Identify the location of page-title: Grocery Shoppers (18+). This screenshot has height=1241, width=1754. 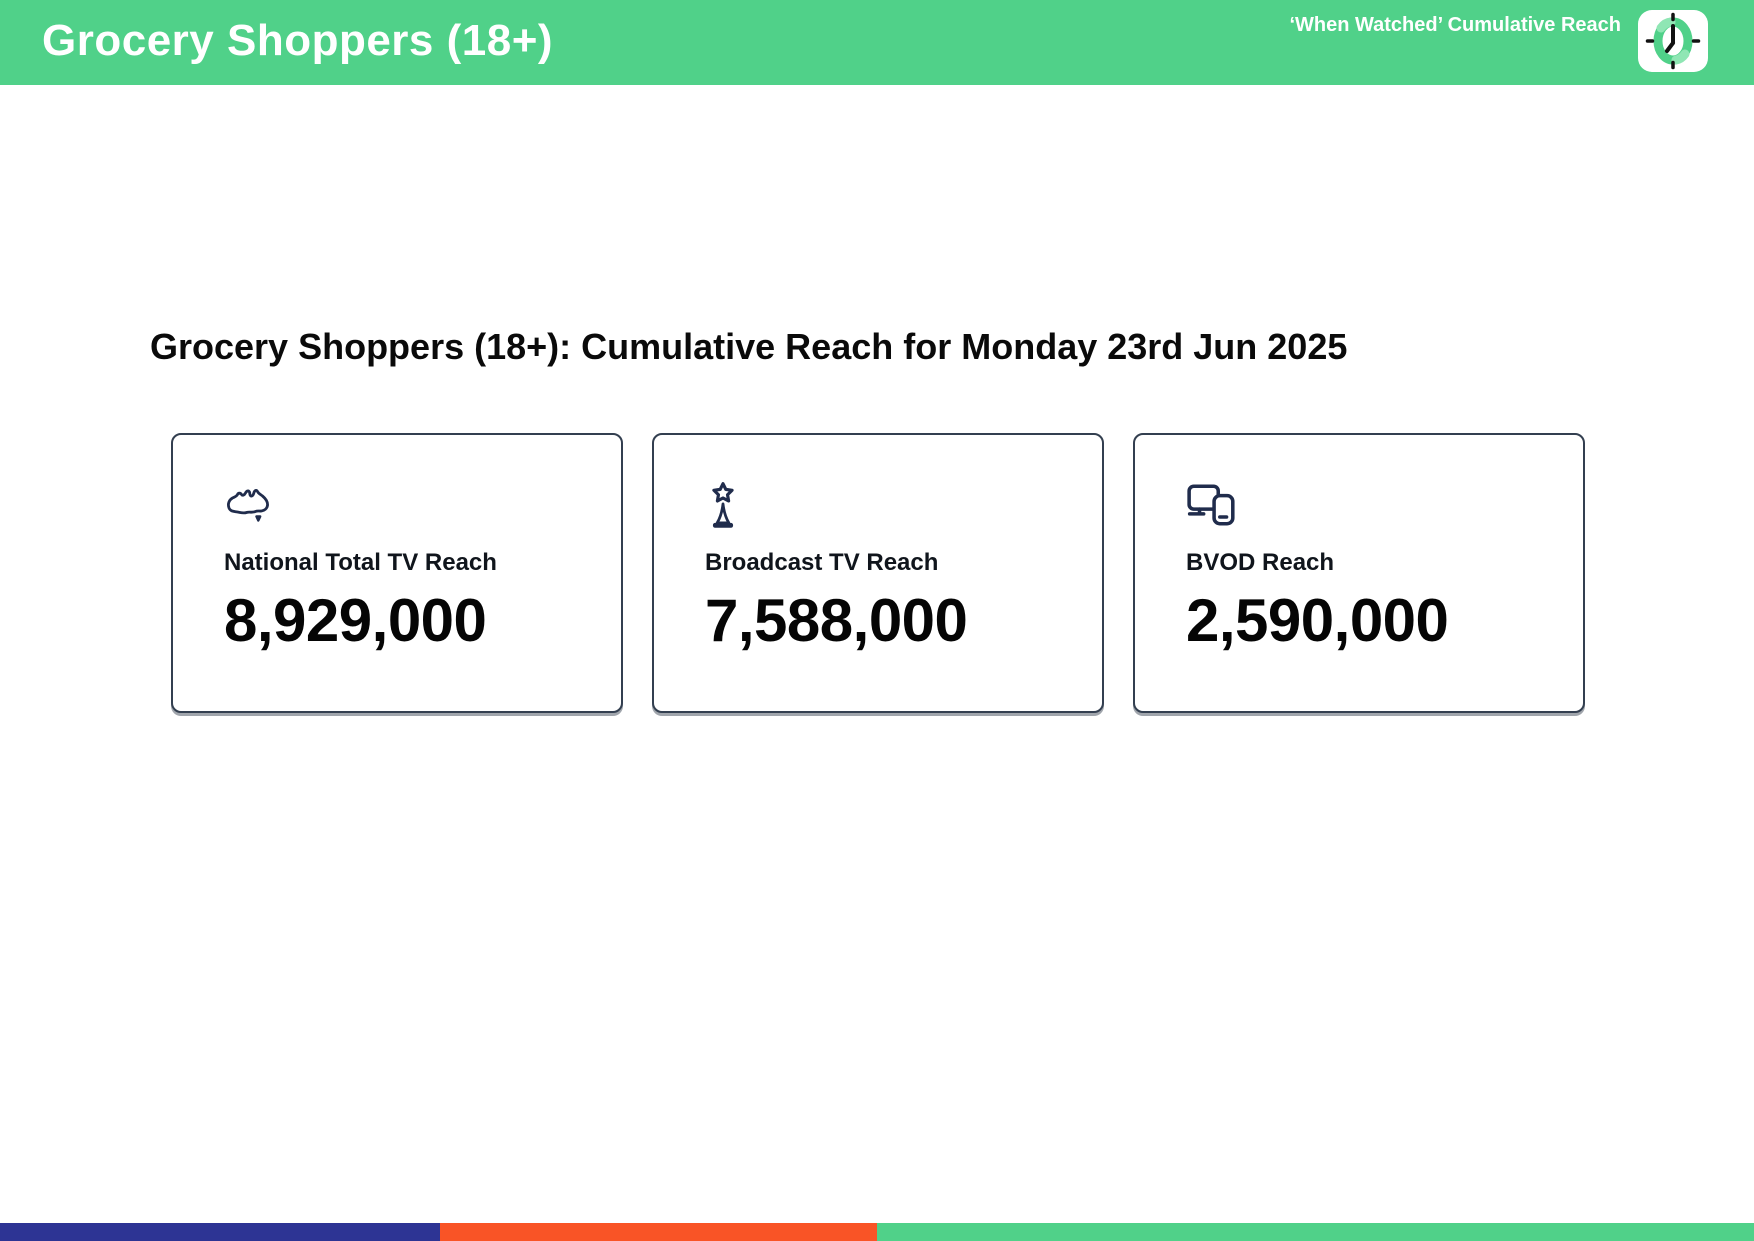
(298, 40).